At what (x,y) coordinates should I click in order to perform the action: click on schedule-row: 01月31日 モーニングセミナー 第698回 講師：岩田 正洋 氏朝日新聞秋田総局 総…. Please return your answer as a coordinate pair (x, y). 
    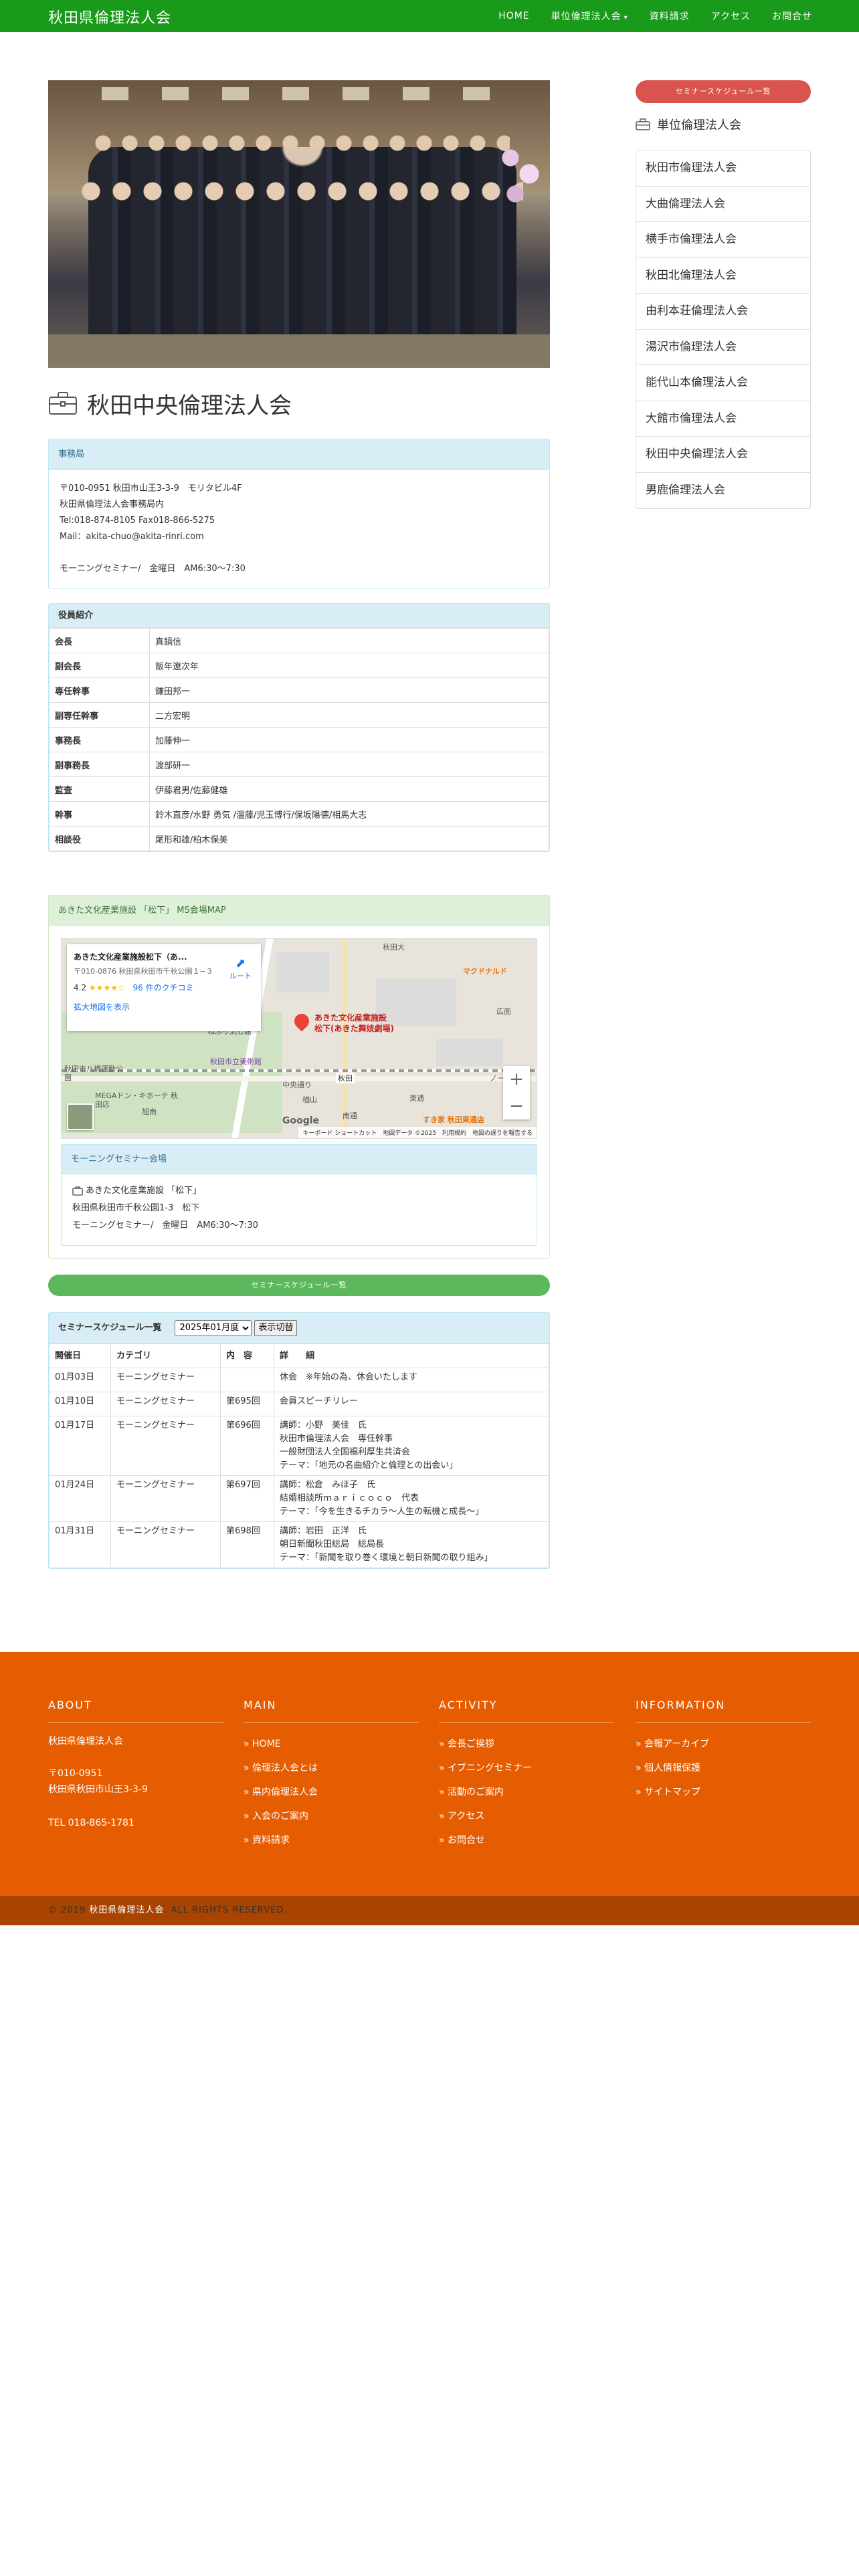
    Looking at the image, I should click on (299, 1544).